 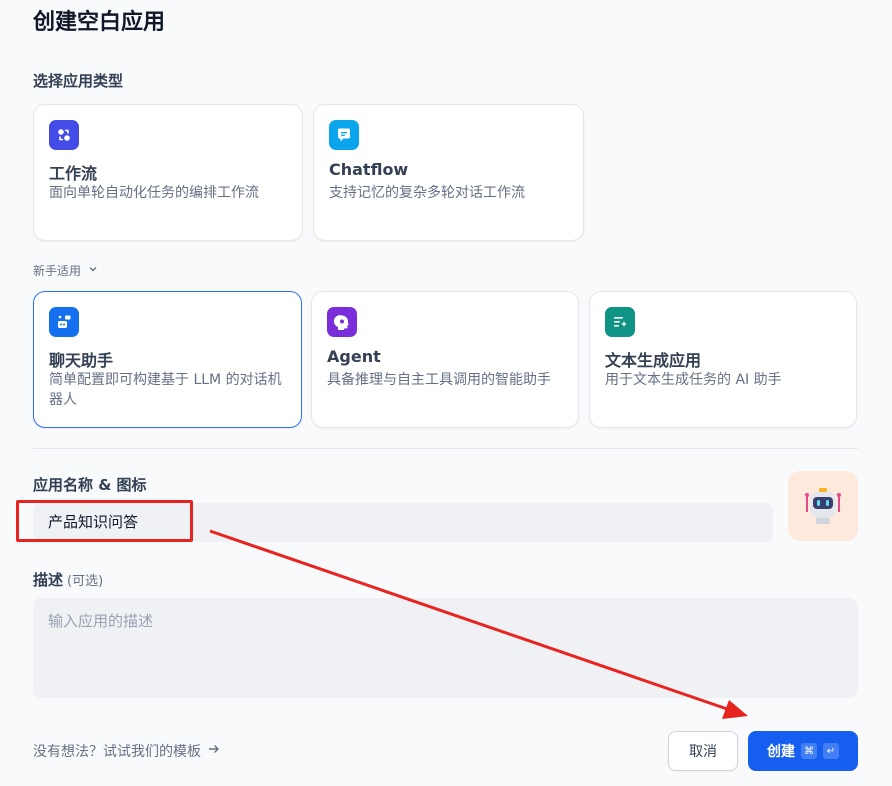 What do you see at coordinates (64, 322) in the screenshot?
I see `chatbot-icon` at bounding box center [64, 322].